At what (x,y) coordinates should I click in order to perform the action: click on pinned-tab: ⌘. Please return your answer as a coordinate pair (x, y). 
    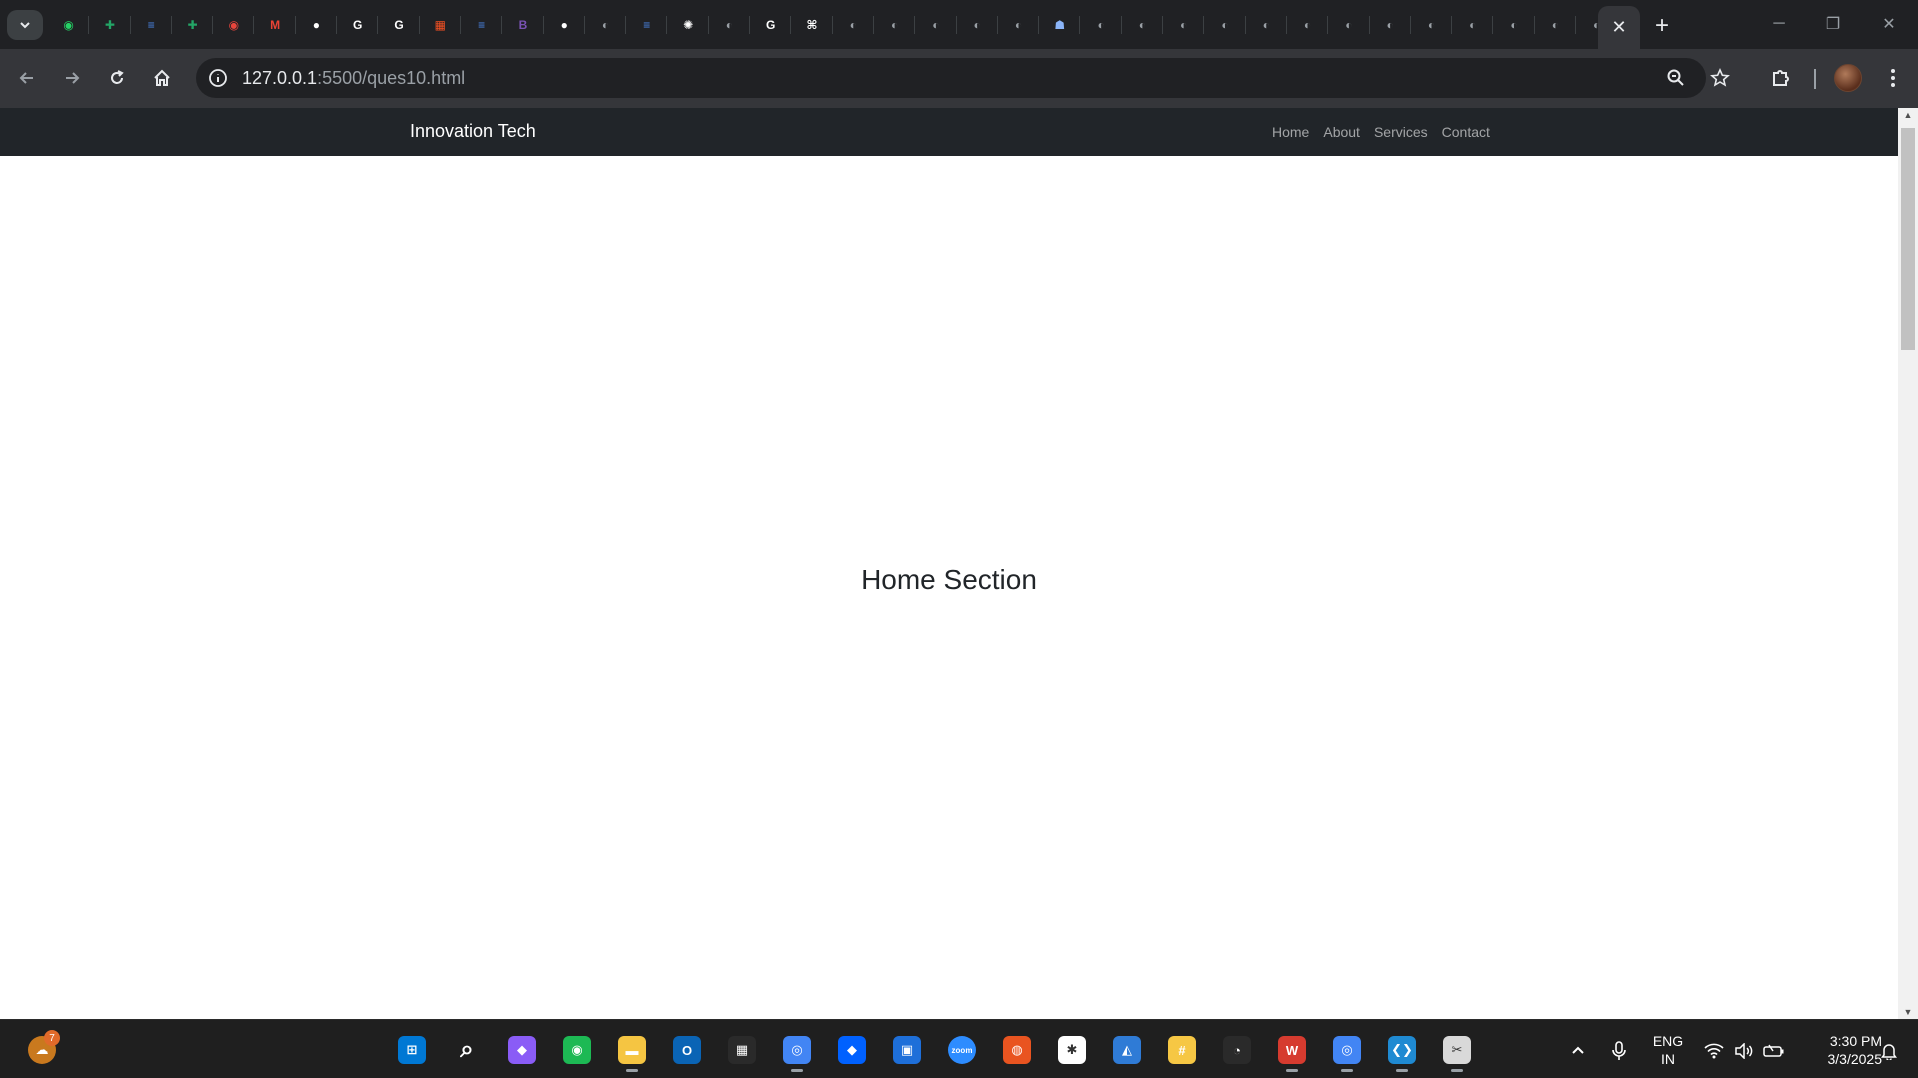
    Looking at the image, I should click on (812, 24).